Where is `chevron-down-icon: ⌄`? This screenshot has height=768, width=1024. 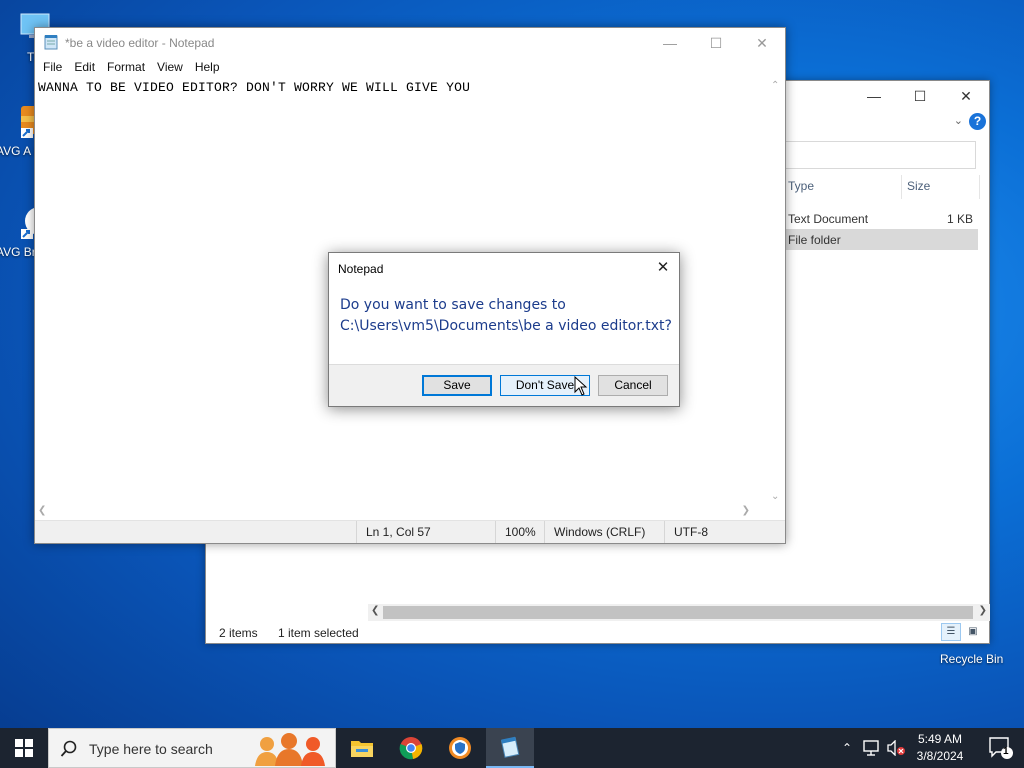 chevron-down-icon: ⌄ is located at coordinates (958, 120).